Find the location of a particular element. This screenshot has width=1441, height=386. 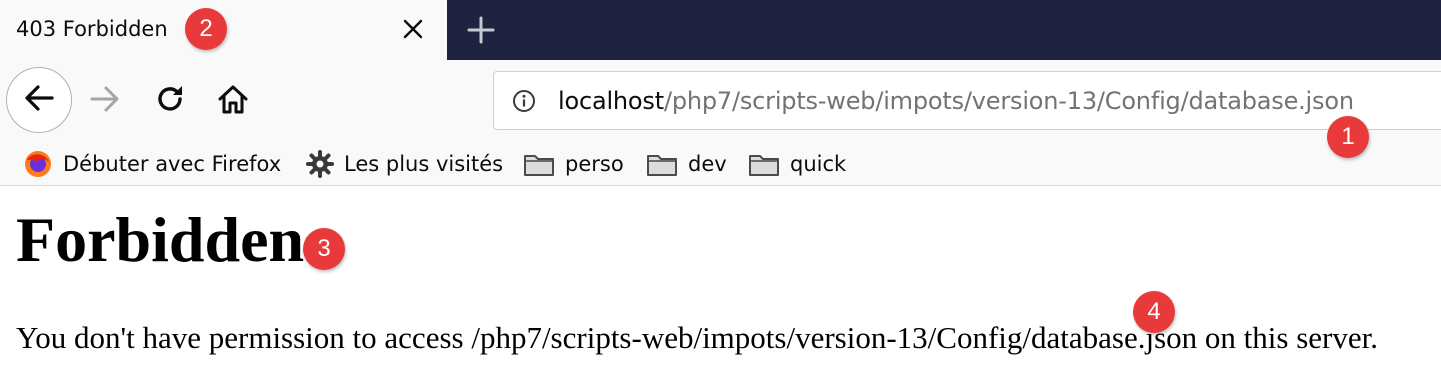

annotation-marker-1: 1 is located at coordinates (1348, 137).